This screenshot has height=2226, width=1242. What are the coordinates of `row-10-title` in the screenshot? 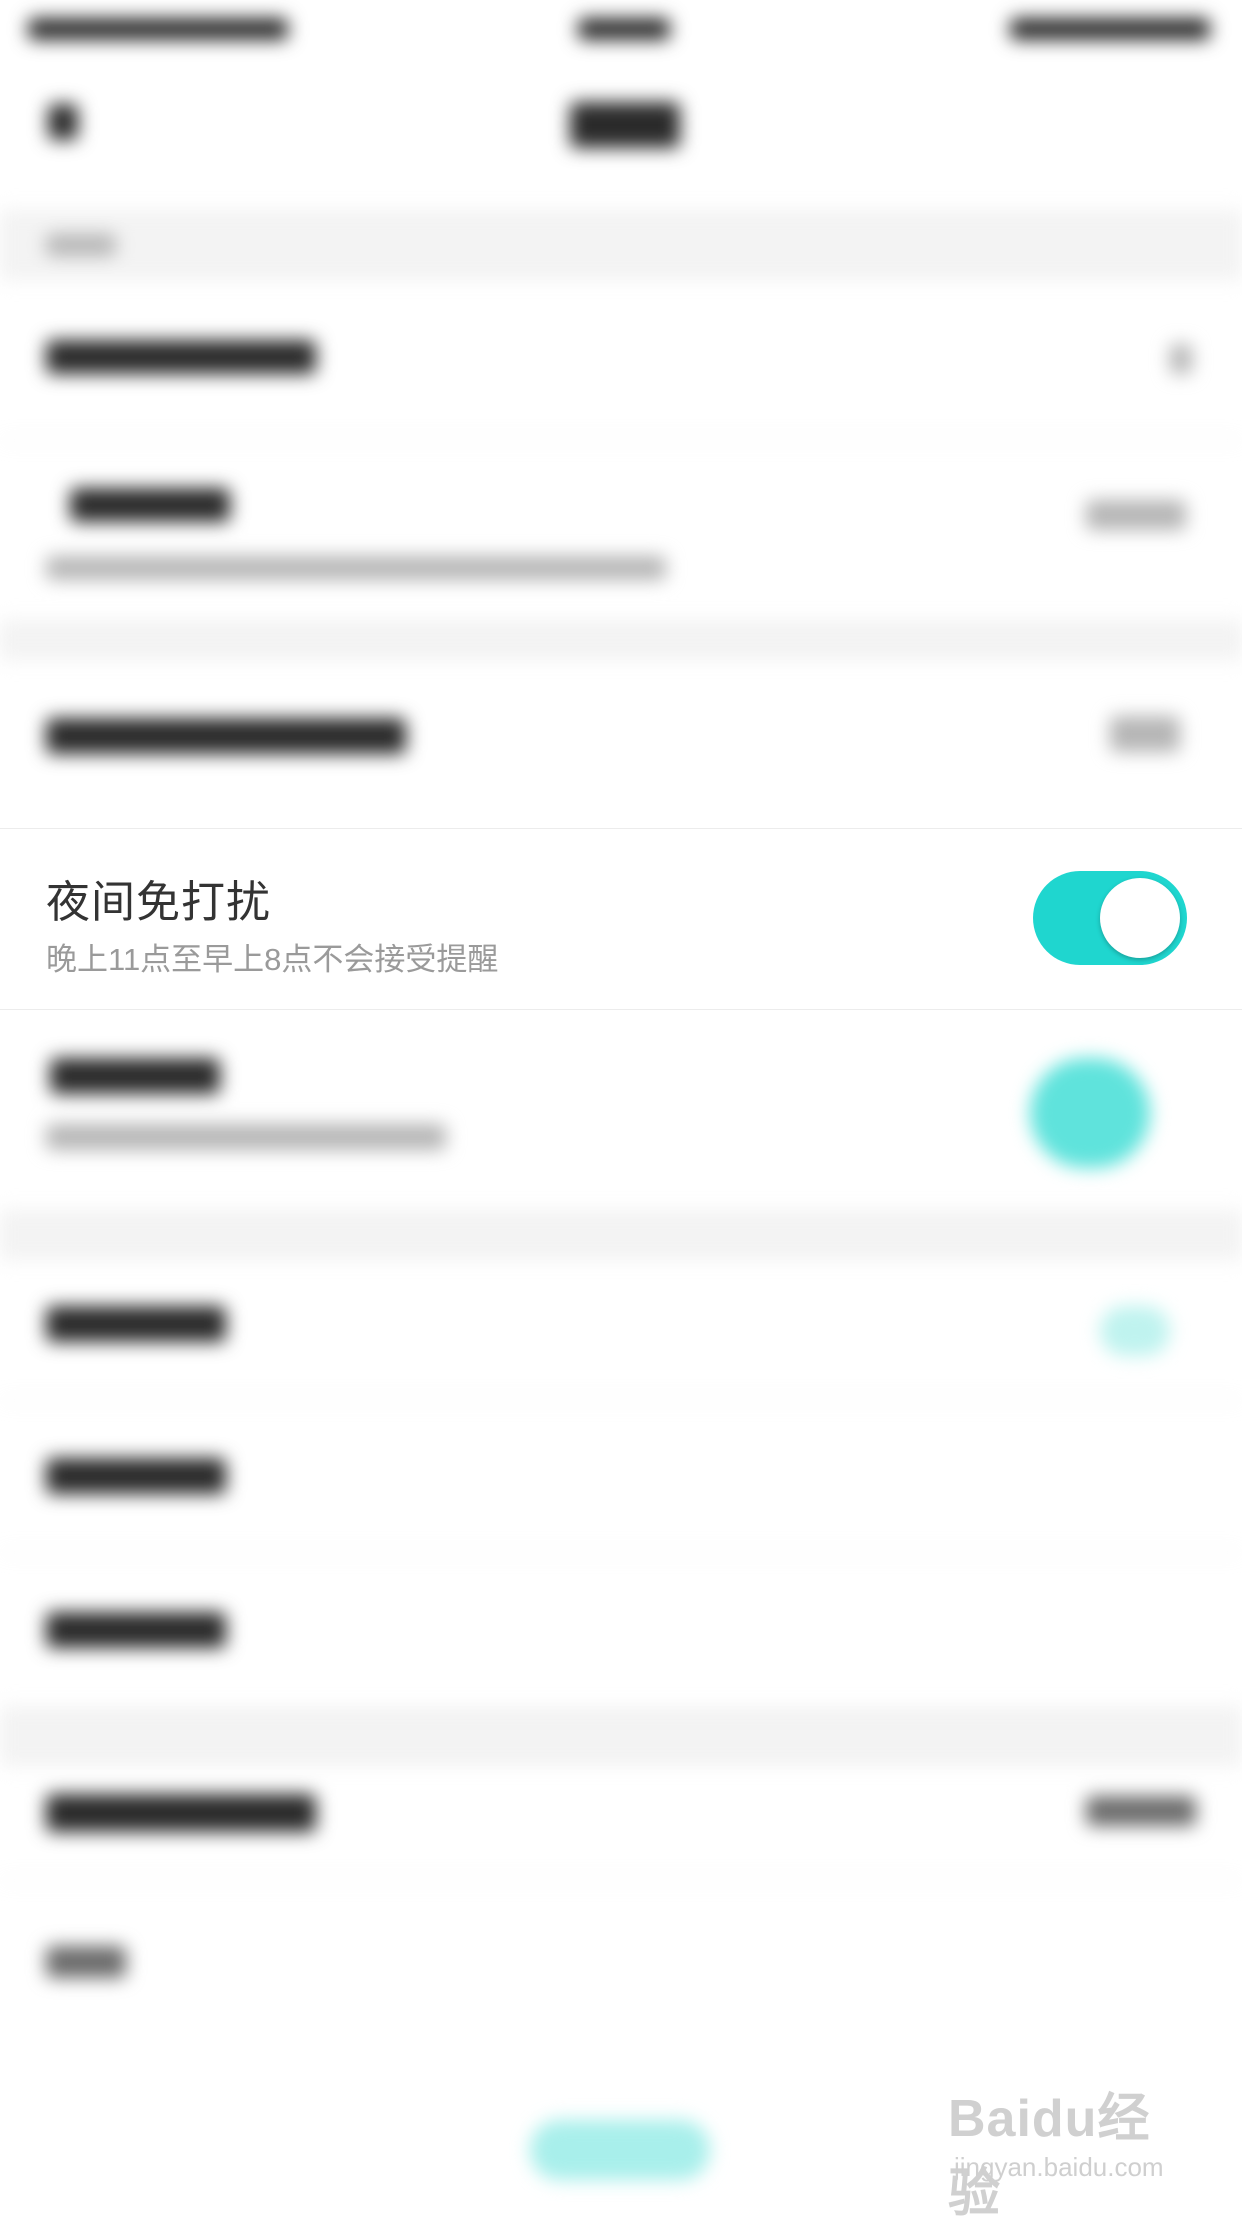 It's located at (86, 1962).